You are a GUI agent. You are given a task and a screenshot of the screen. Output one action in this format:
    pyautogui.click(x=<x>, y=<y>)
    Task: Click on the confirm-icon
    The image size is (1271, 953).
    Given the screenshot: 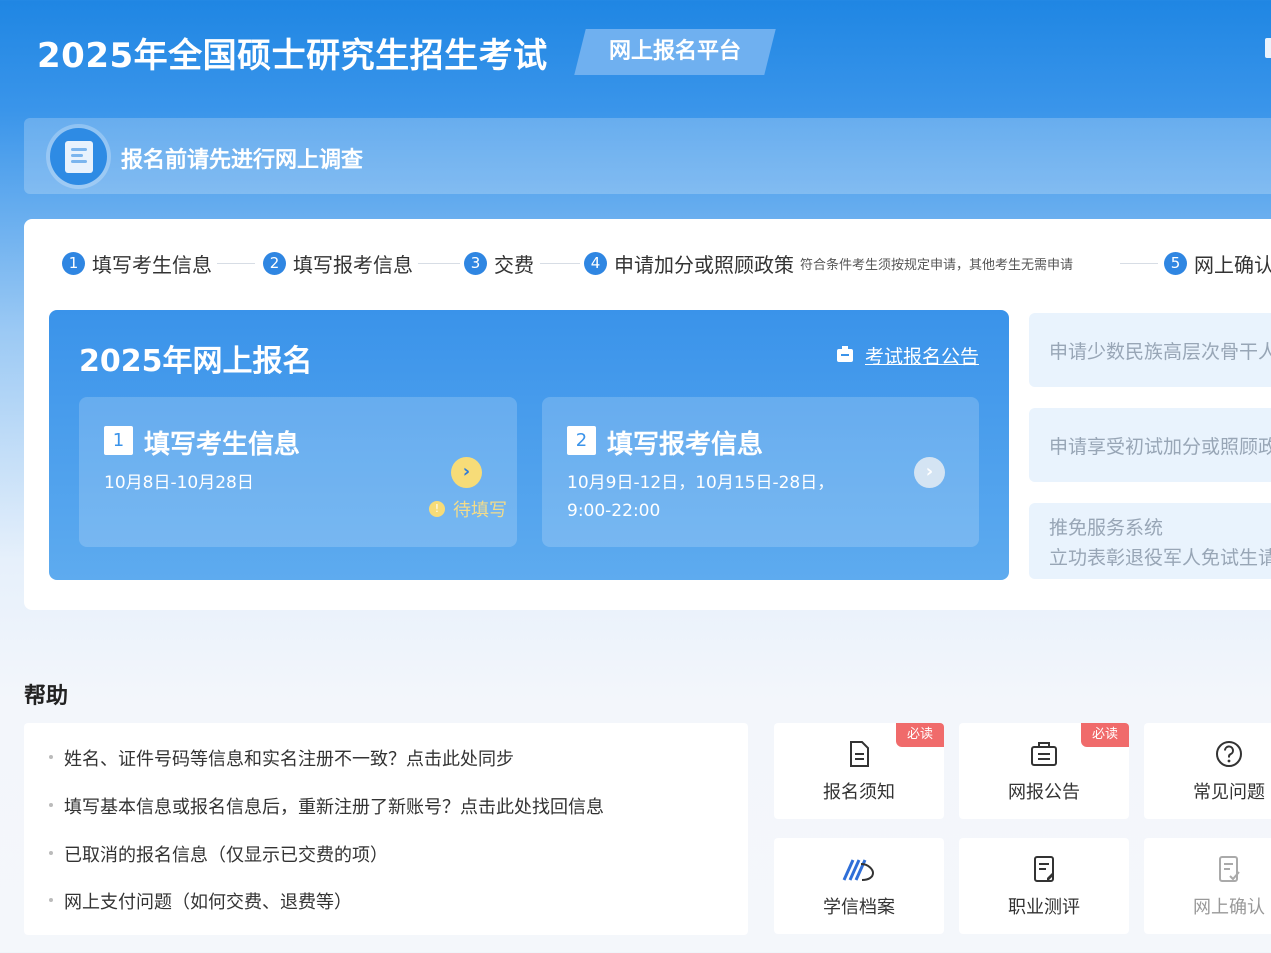 What is the action you would take?
    pyautogui.click(x=1229, y=869)
    